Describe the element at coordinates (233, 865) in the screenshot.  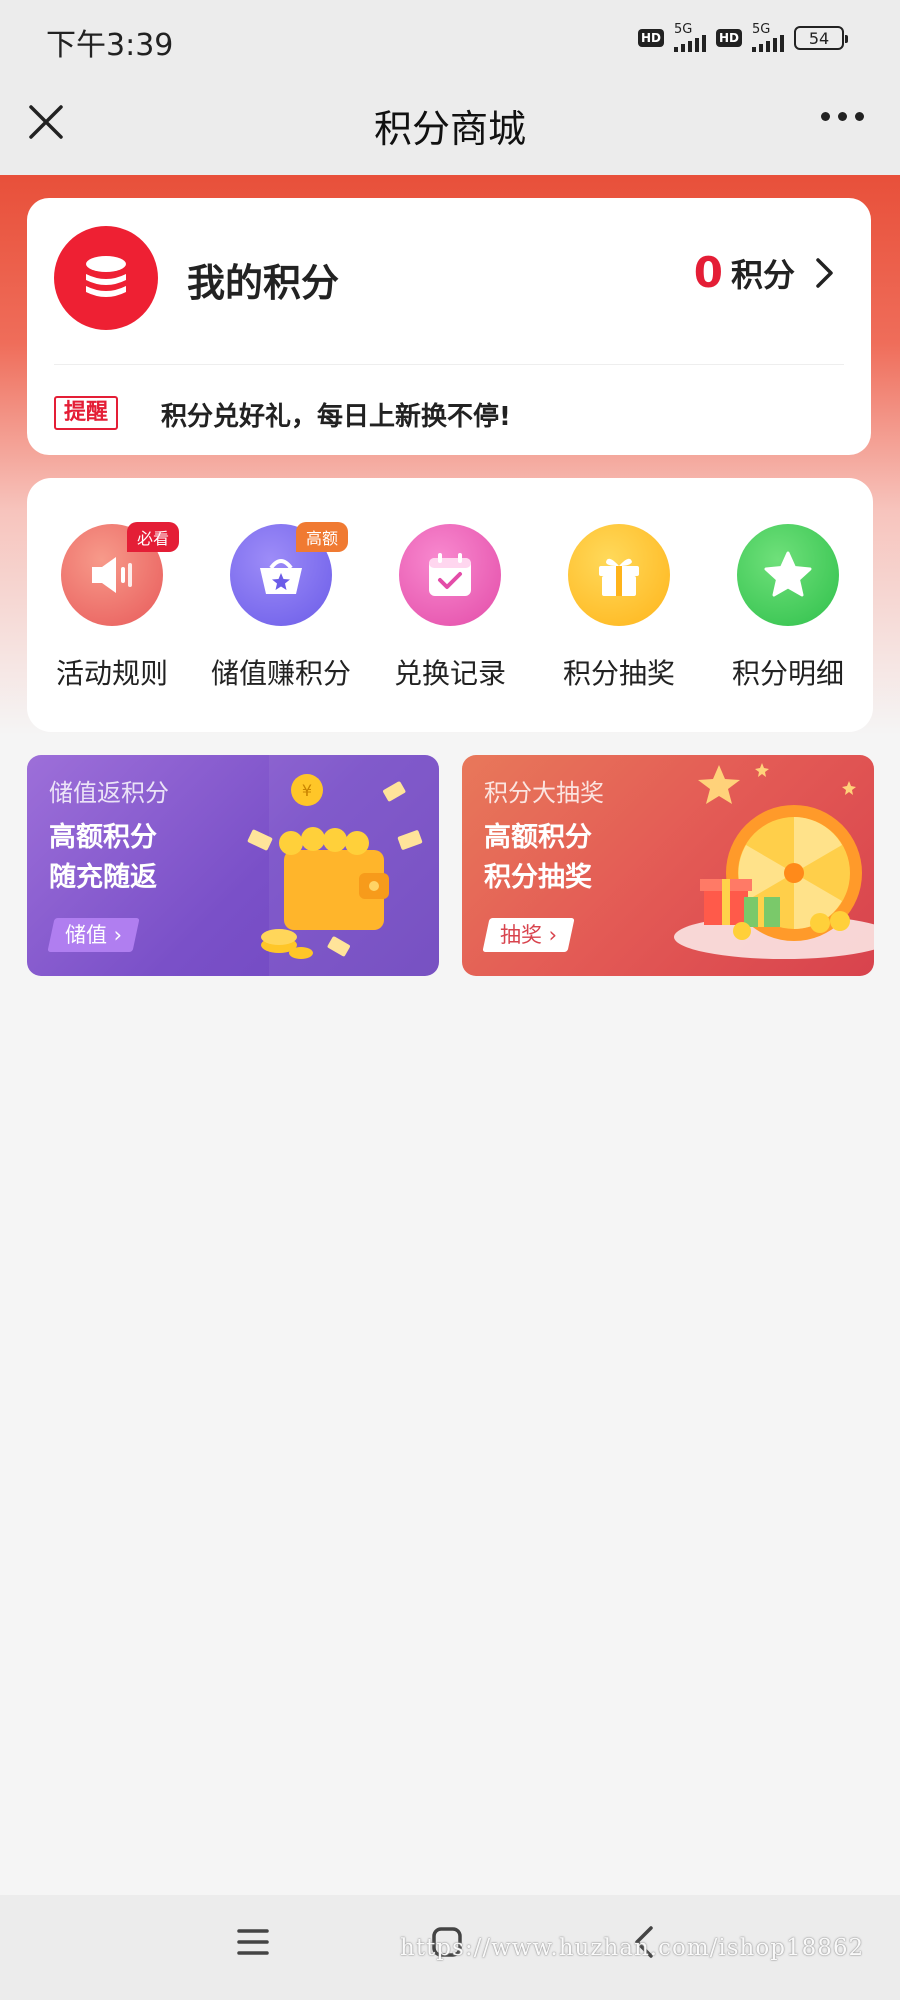
I see `recharge-banner: ¥ 储值返积分 高额积分 随充随返 储值 ›` at that location.